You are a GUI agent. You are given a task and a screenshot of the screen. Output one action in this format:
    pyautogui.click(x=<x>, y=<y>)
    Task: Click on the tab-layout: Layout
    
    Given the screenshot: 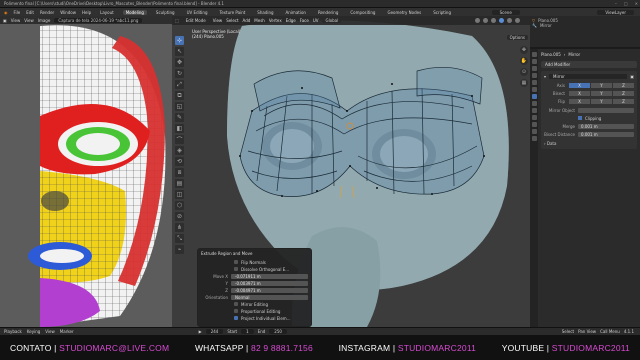 What is the action you would take?
    pyautogui.click(x=107, y=12)
    